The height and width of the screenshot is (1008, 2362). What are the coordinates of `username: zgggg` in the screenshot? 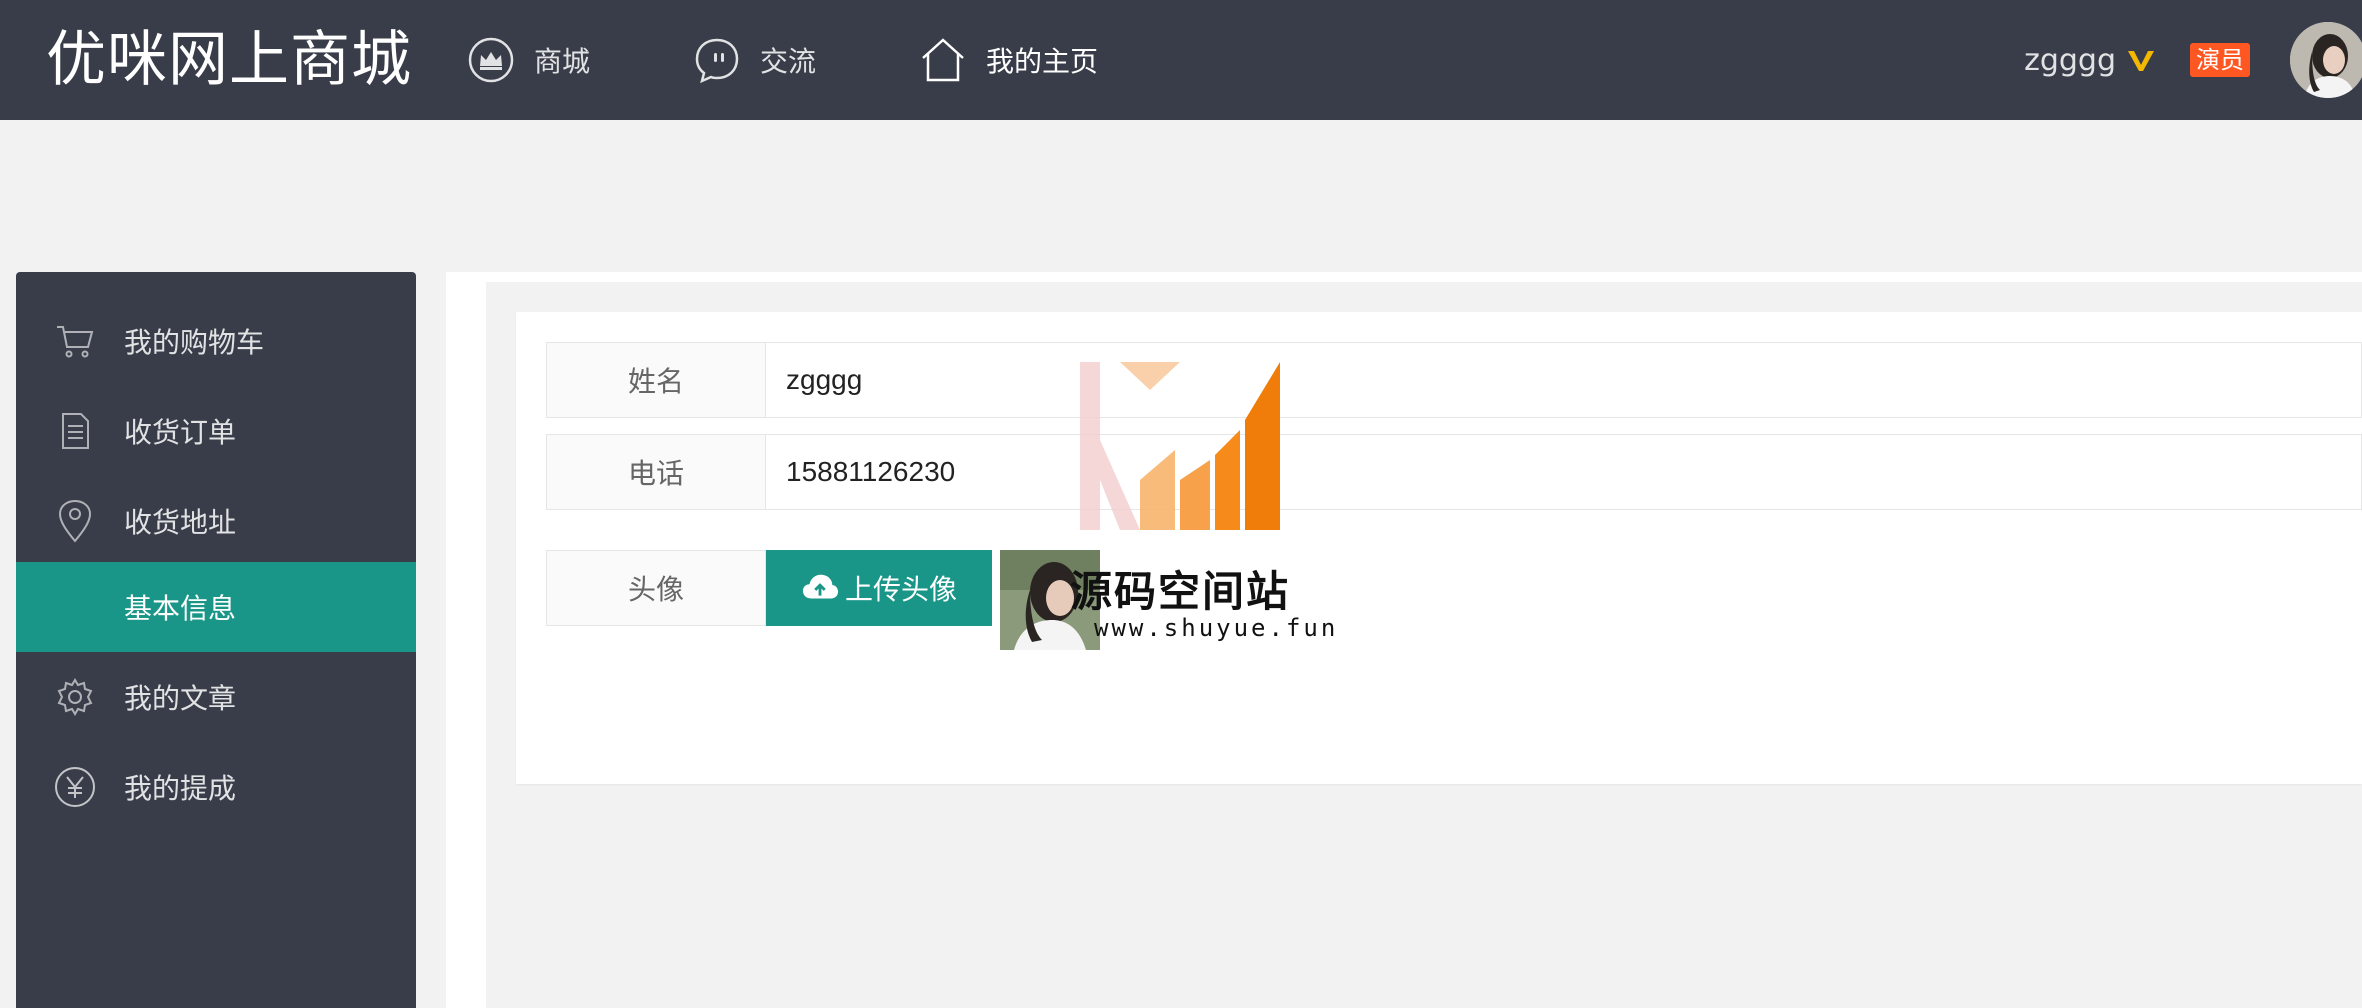 It's located at (2070, 60).